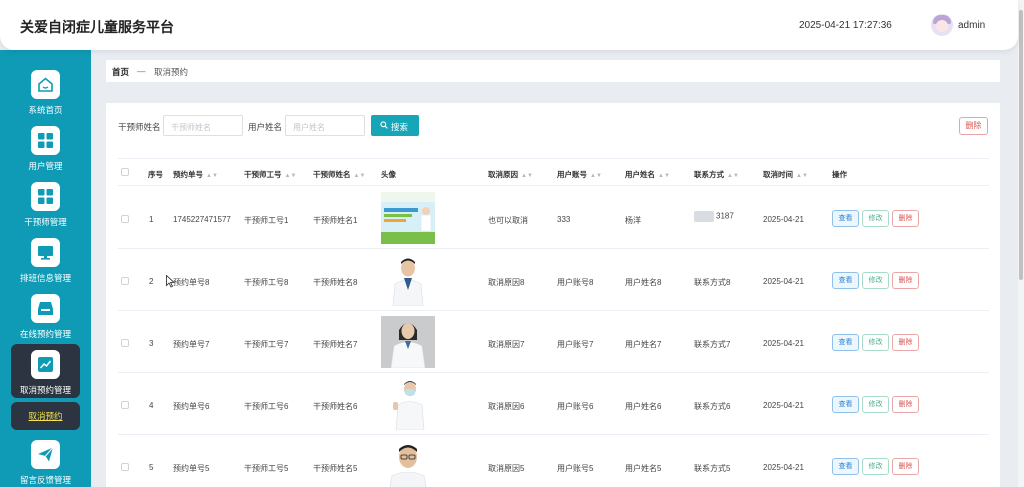 Image resolution: width=1024 pixels, height=487 pixels. What do you see at coordinates (575, 468) in the screenshot?
I see `cell-account: 用户账号5` at bounding box center [575, 468].